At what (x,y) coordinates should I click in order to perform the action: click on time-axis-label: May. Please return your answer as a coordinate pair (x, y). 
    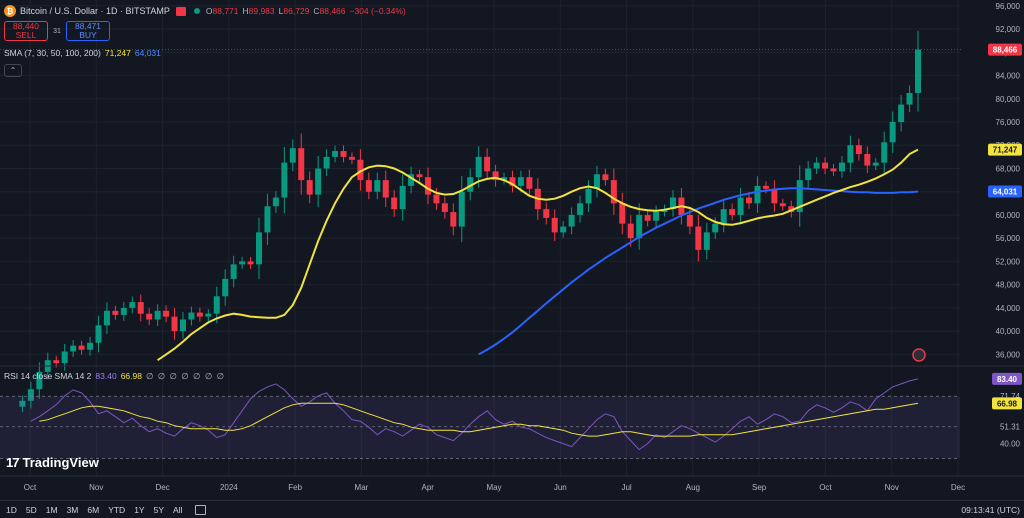
    Looking at the image, I should click on (493, 487).